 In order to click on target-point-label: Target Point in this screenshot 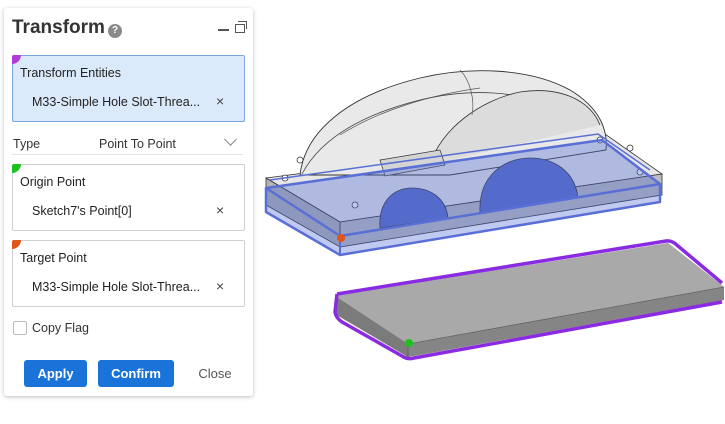, I will do `click(53, 258)`.